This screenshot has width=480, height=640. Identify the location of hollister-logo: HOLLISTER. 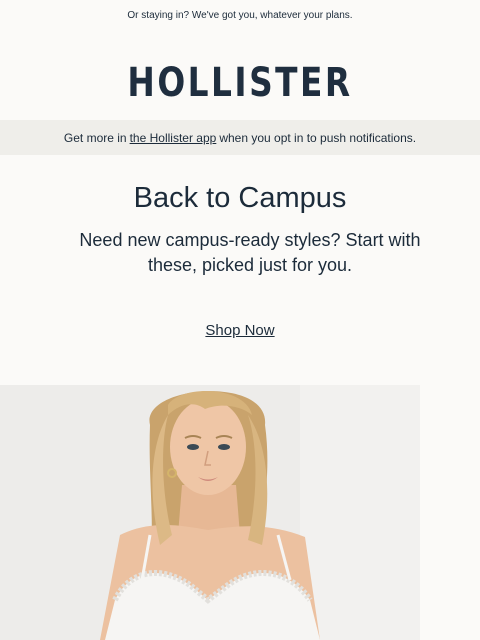
(240, 83).